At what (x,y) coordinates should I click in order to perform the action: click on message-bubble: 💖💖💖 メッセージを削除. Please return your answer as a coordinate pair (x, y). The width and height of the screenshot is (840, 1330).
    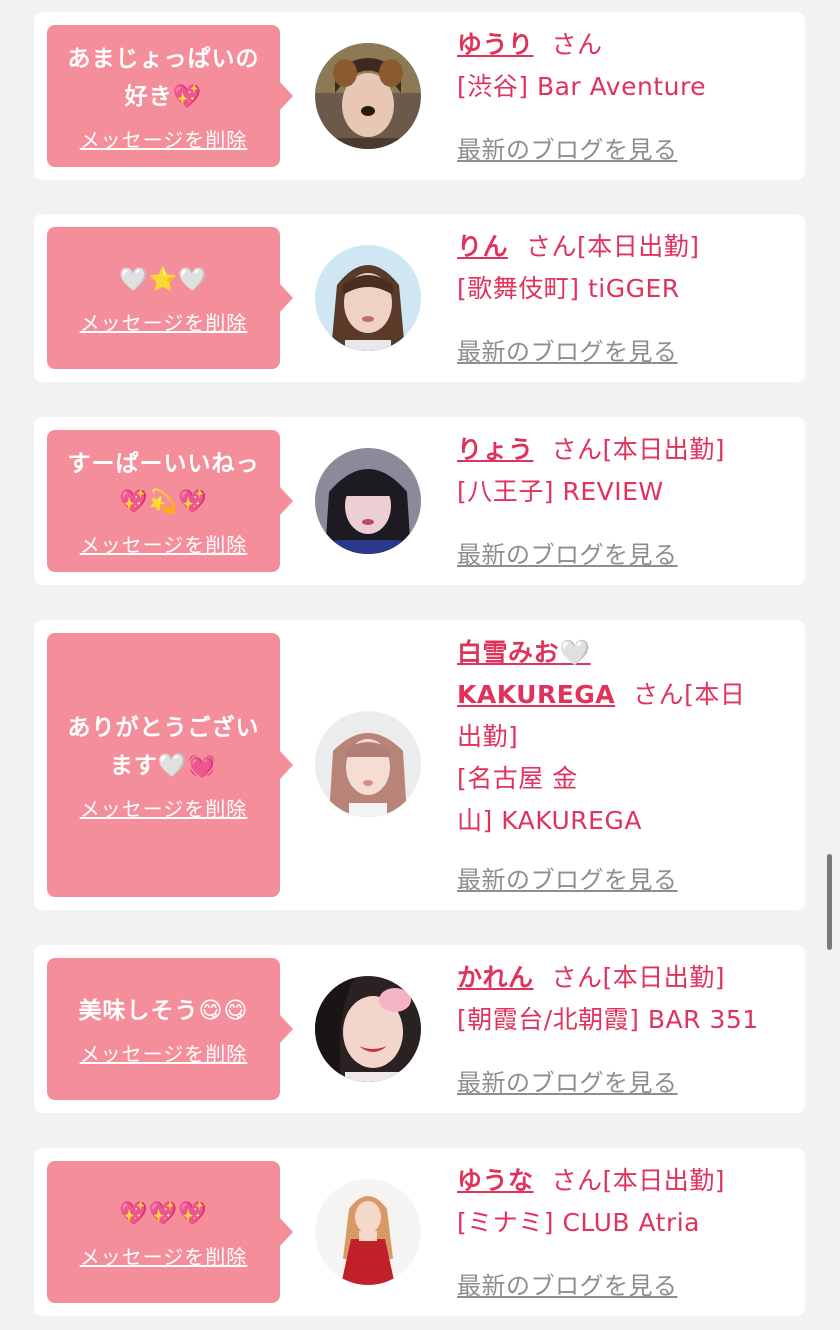
    Looking at the image, I should click on (170, 1232).